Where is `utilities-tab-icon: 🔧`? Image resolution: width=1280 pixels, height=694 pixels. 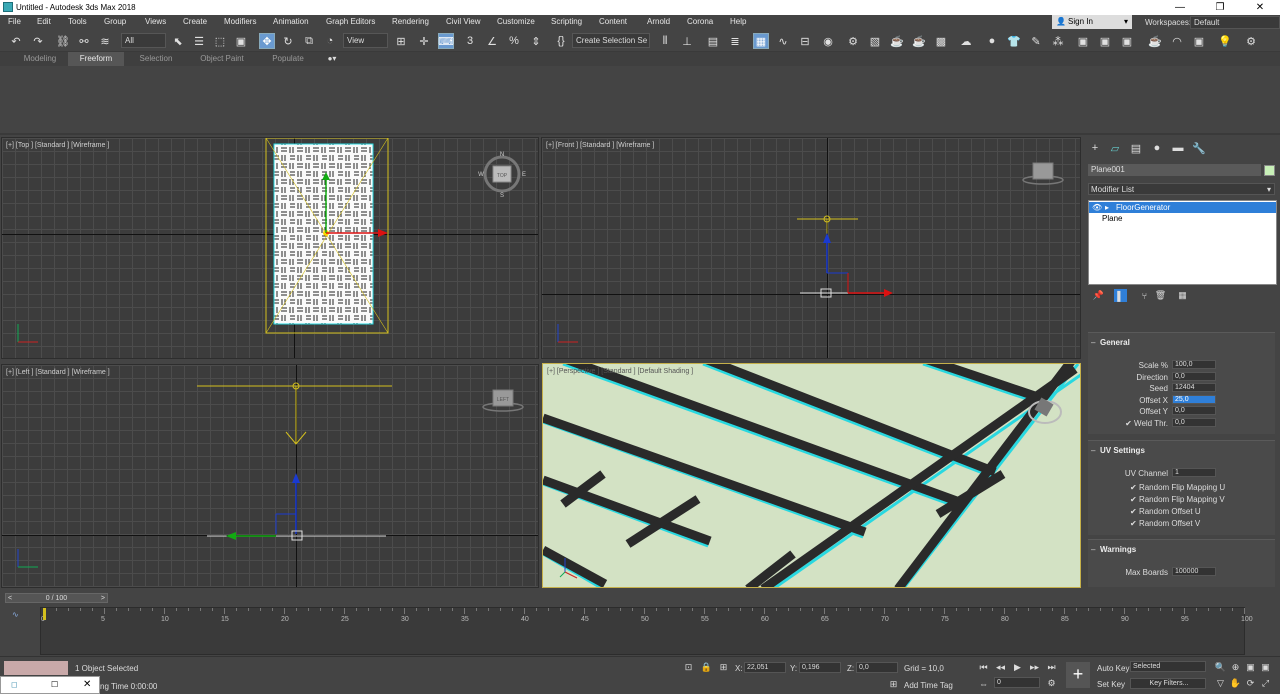 utilities-tab-icon: 🔧 is located at coordinates (1199, 148).